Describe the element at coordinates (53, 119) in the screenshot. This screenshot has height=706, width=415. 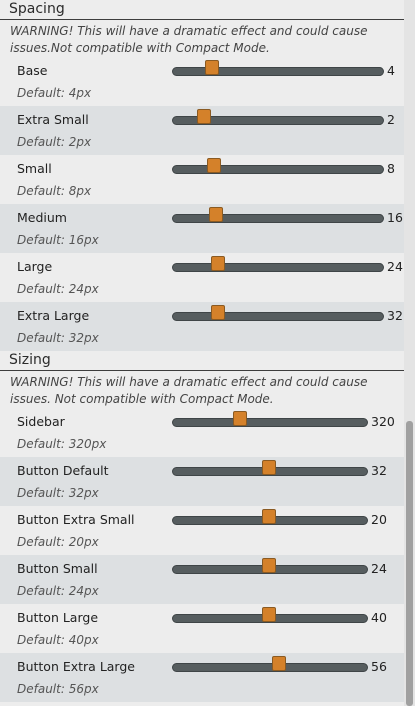
I see `setting-label: Extra Small` at that location.